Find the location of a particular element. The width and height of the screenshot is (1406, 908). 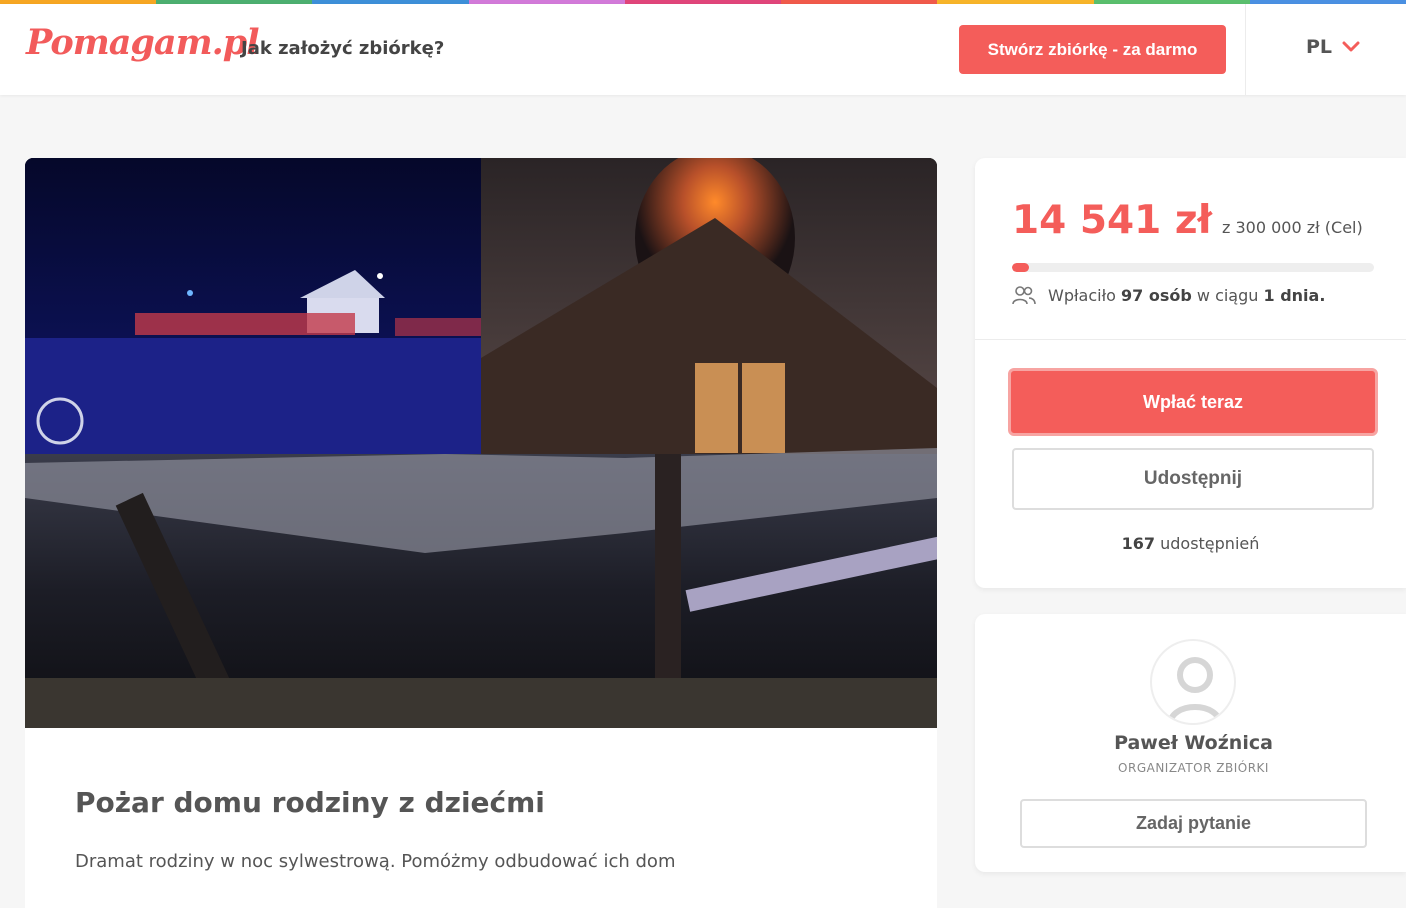

progress-bar is located at coordinates (1193, 267).